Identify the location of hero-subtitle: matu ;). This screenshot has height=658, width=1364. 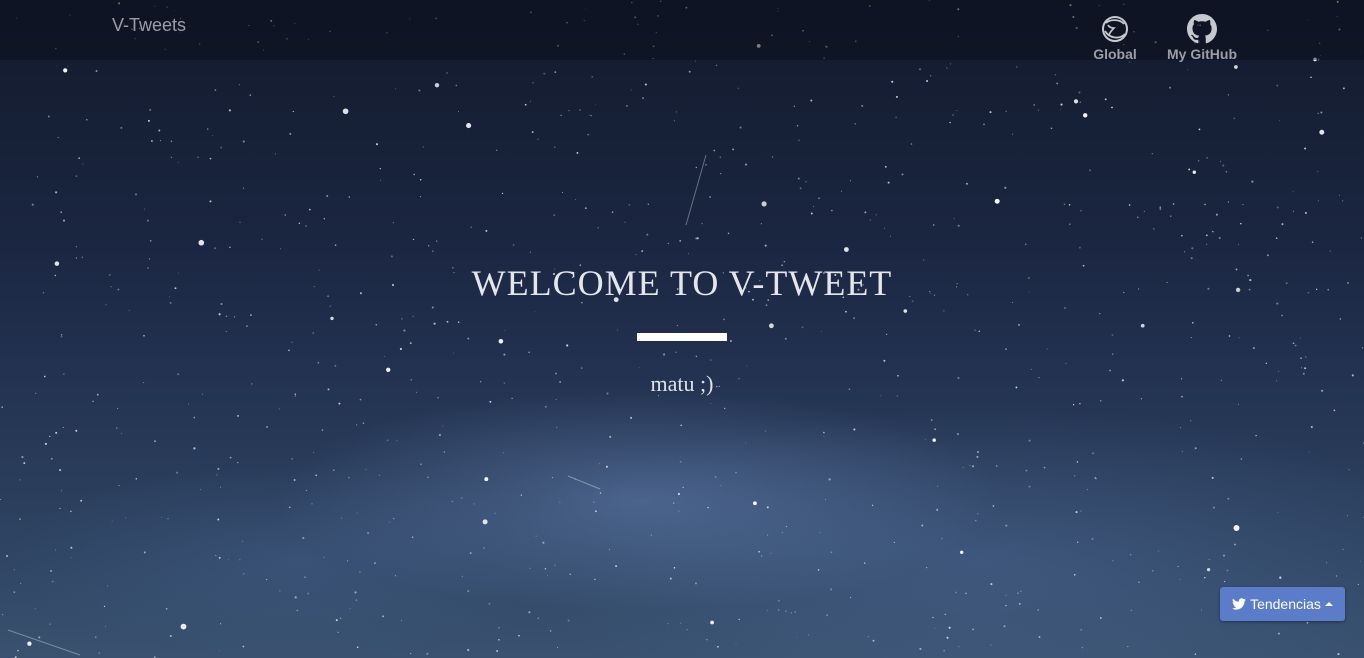
(682, 383).